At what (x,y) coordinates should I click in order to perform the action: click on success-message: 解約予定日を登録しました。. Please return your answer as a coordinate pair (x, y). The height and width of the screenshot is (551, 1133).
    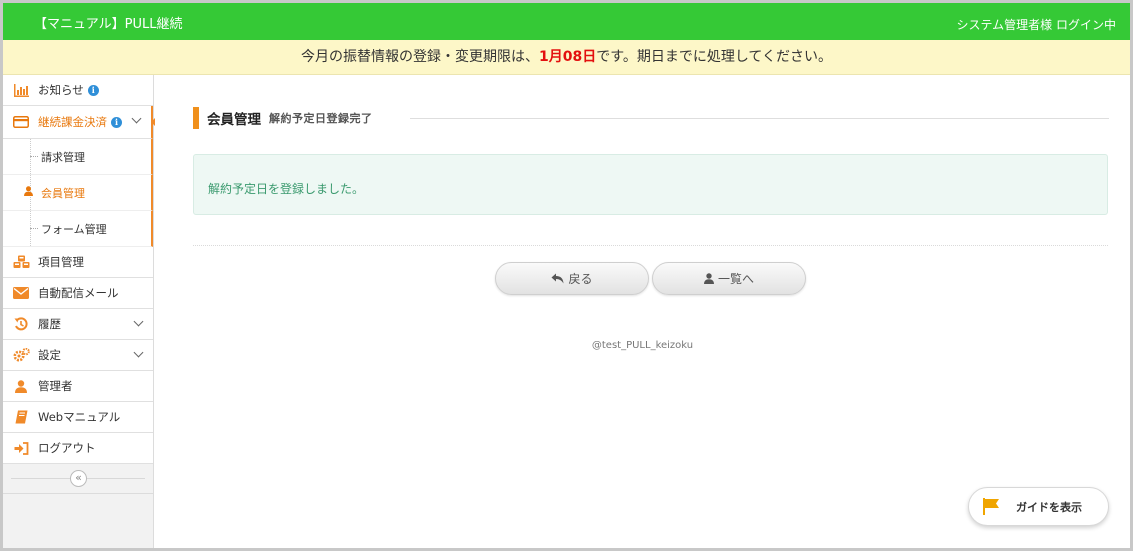
    Looking at the image, I should click on (650, 184).